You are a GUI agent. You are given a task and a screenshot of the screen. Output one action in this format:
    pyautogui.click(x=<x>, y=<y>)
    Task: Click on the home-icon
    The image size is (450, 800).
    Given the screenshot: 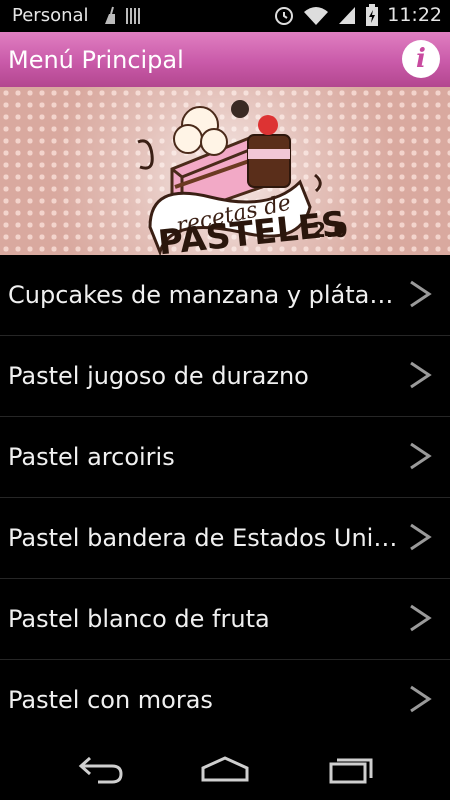 What is the action you would take?
    pyautogui.click(x=225, y=769)
    